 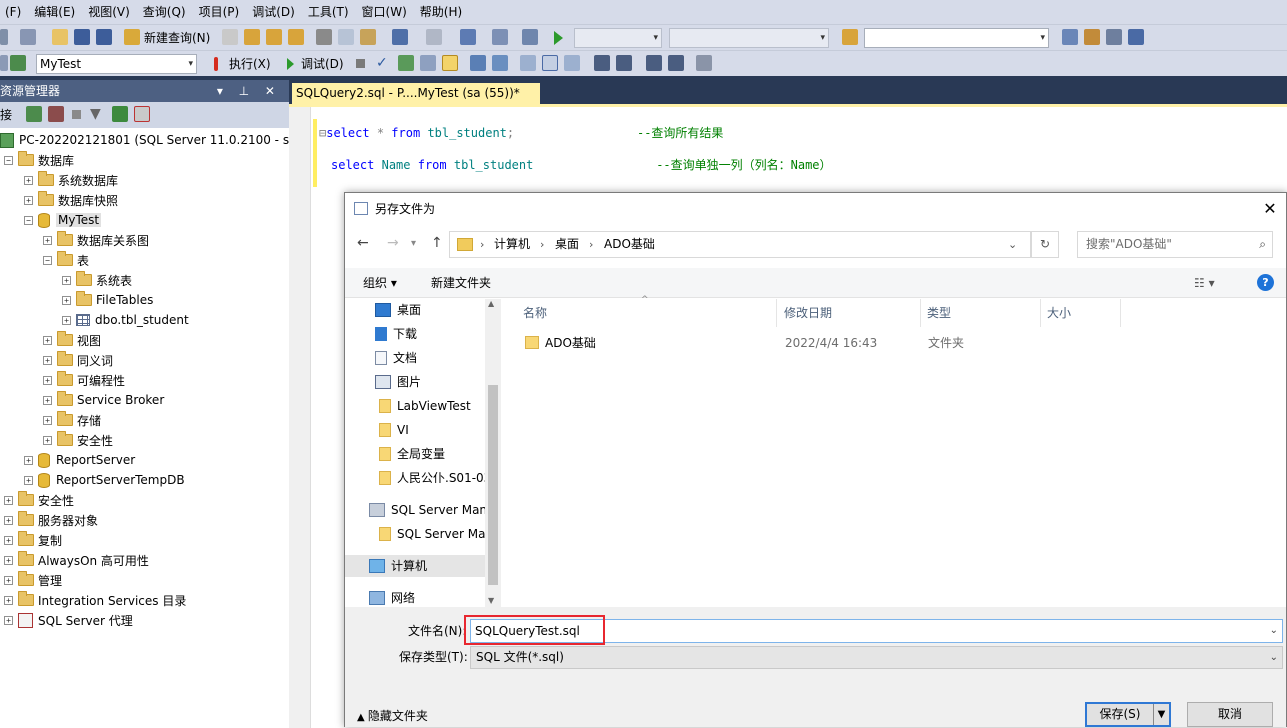 I want to click on tree-node-synonyms: + 同义词, so click(x=78, y=360).